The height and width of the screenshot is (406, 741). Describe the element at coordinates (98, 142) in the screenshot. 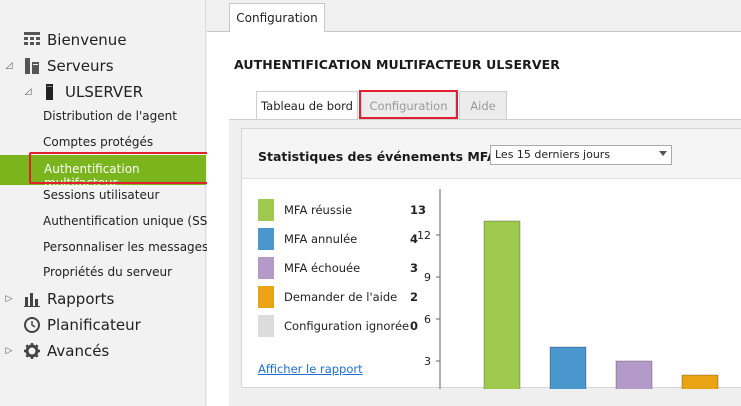

I see `sidebar-item-label: Comptes protégés` at that location.